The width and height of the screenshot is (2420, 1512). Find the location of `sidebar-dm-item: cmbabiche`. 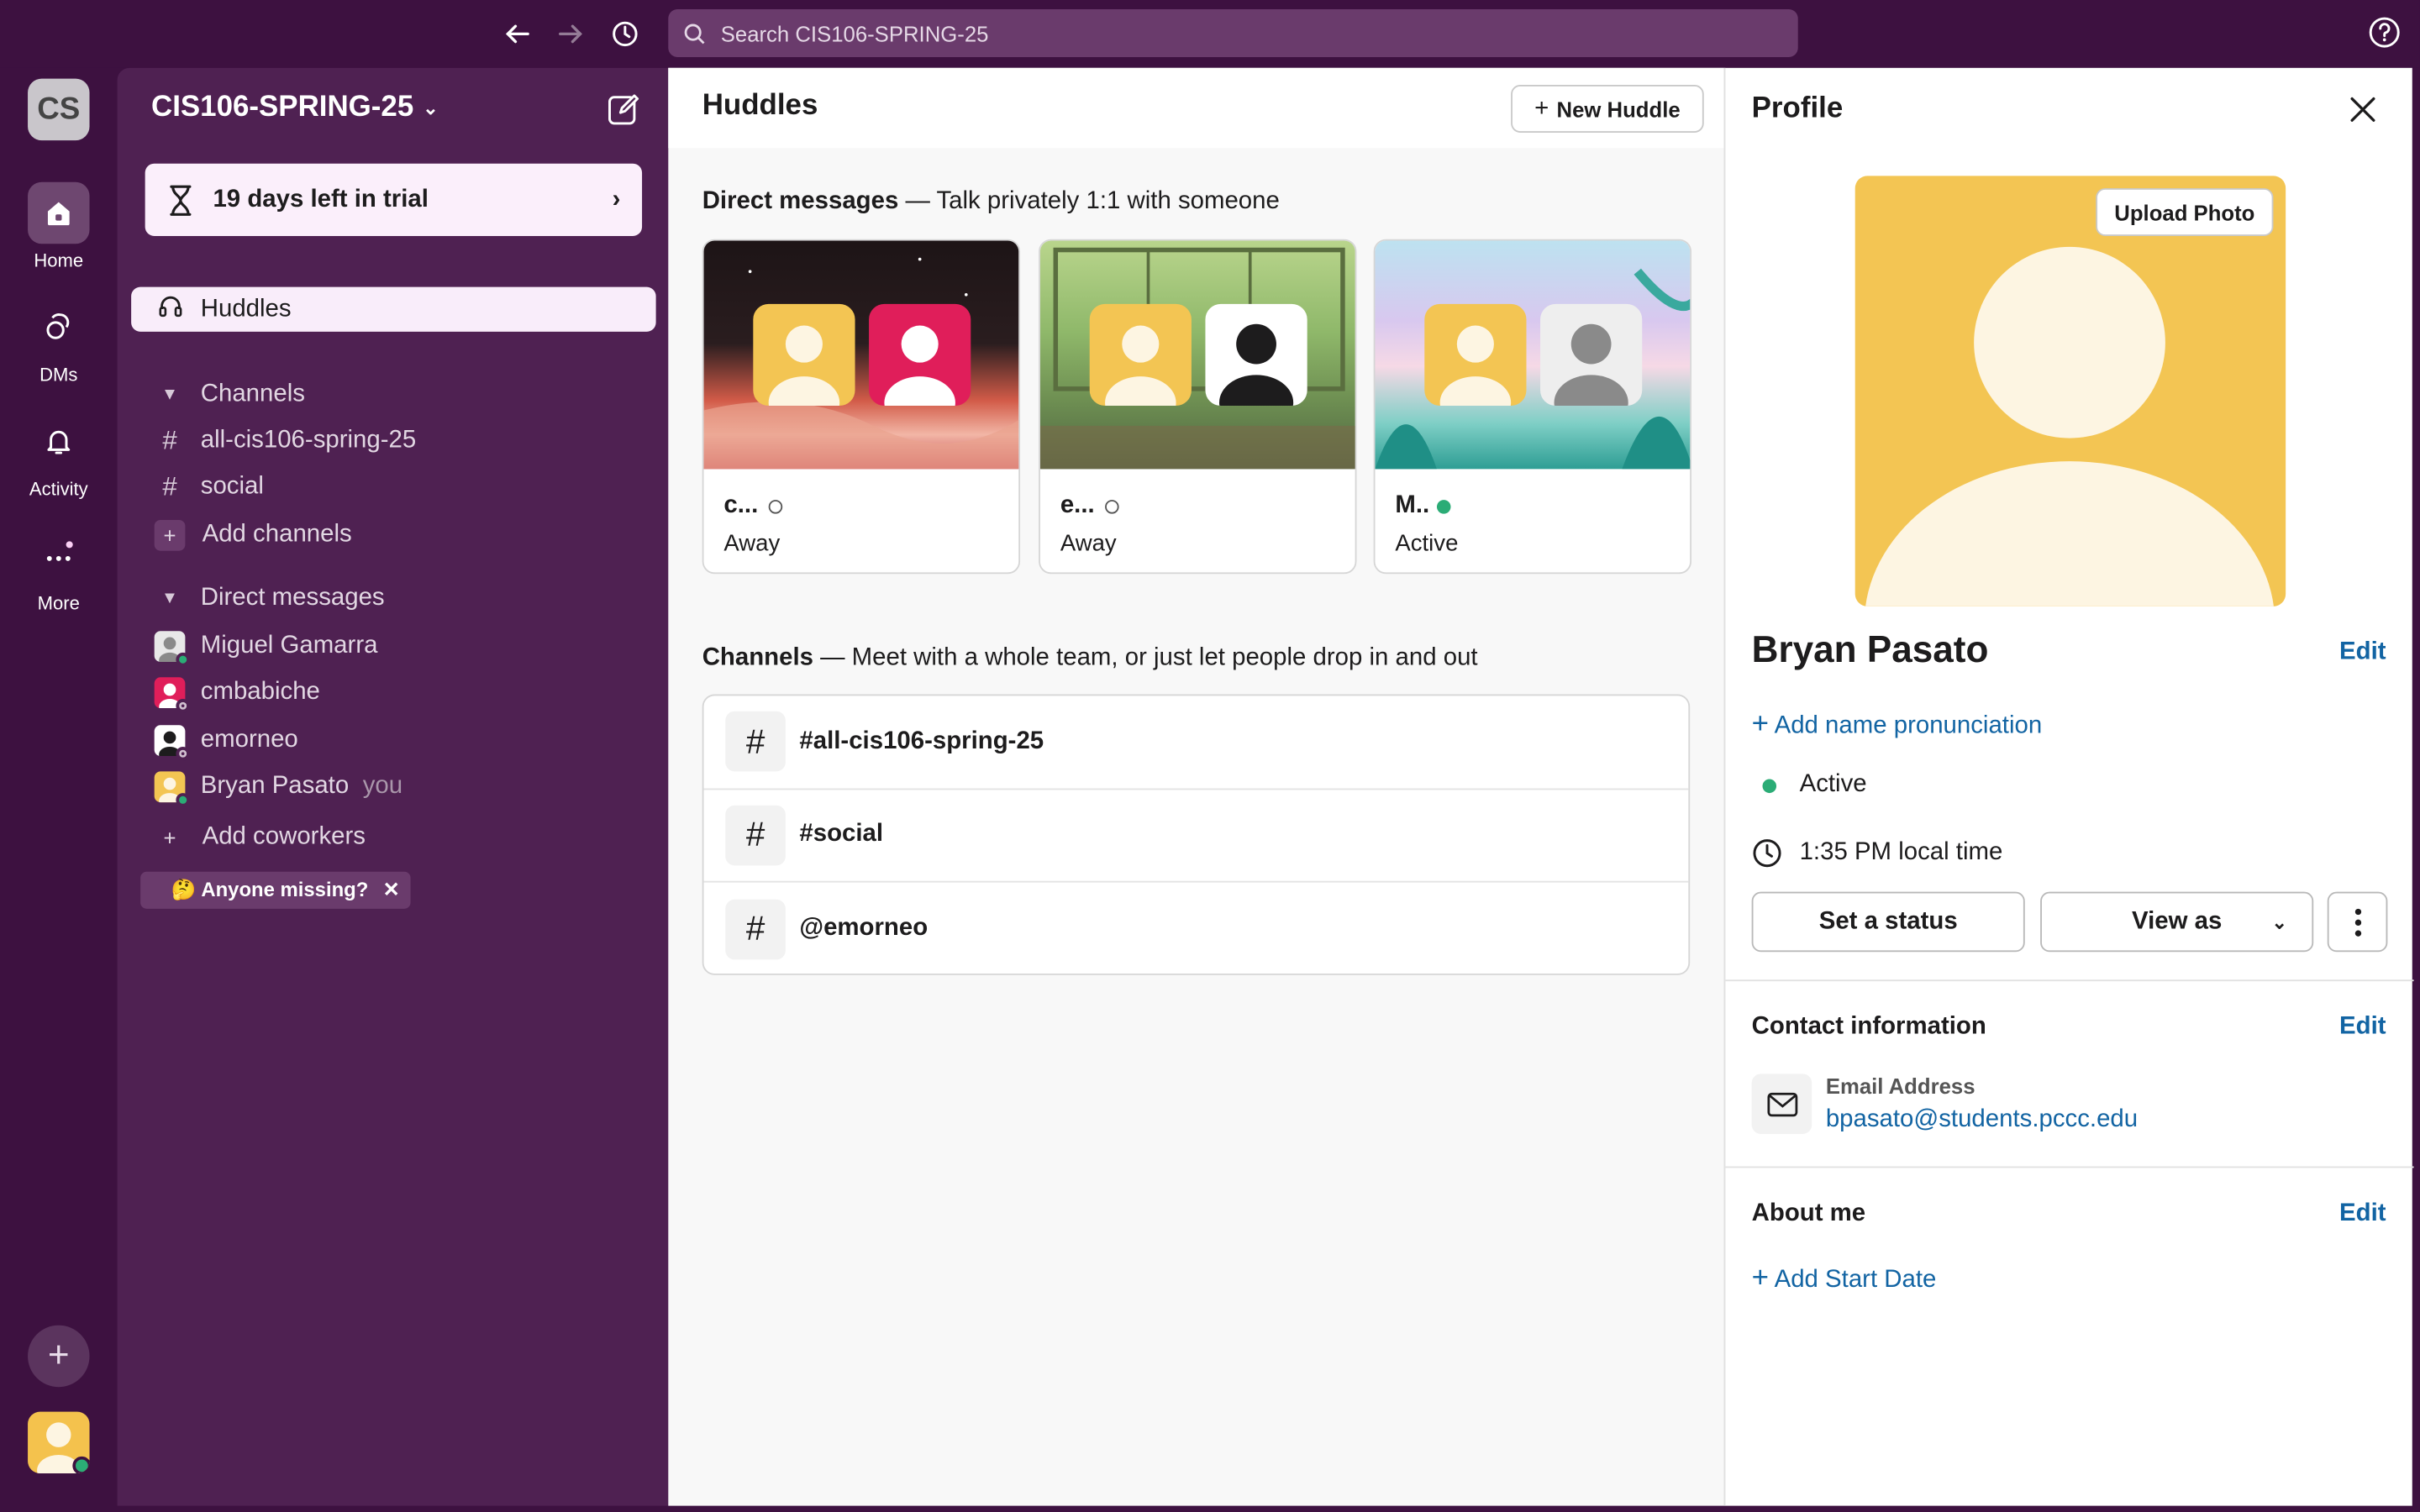

sidebar-dm-item: cmbabiche is located at coordinates (393, 691).